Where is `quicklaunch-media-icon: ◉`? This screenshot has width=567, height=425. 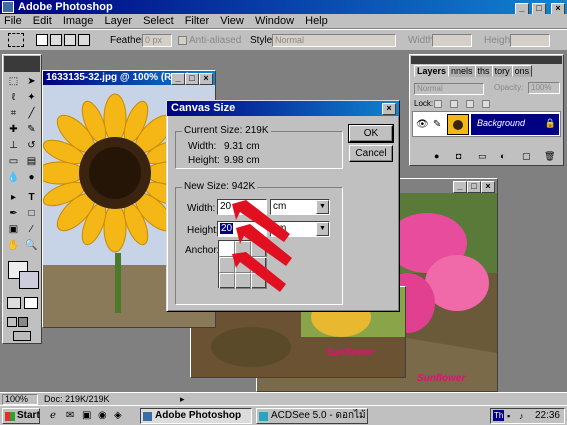 quicklaunch-media-icon: ◉ is located at coordinates (102, 415).